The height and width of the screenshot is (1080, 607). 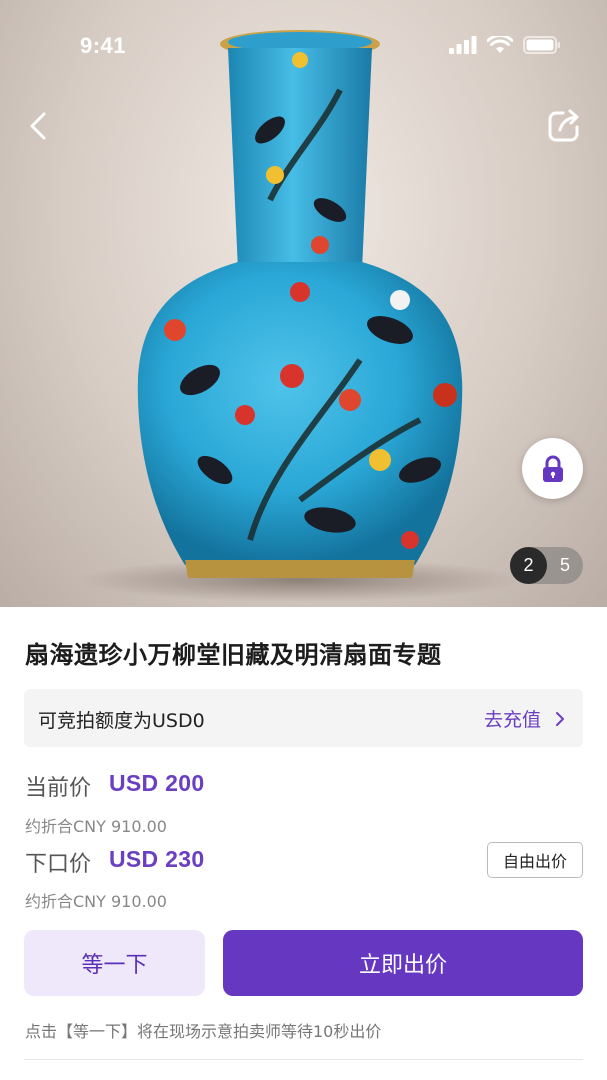 I want to click on back-icon, so click(x=38, y=126).